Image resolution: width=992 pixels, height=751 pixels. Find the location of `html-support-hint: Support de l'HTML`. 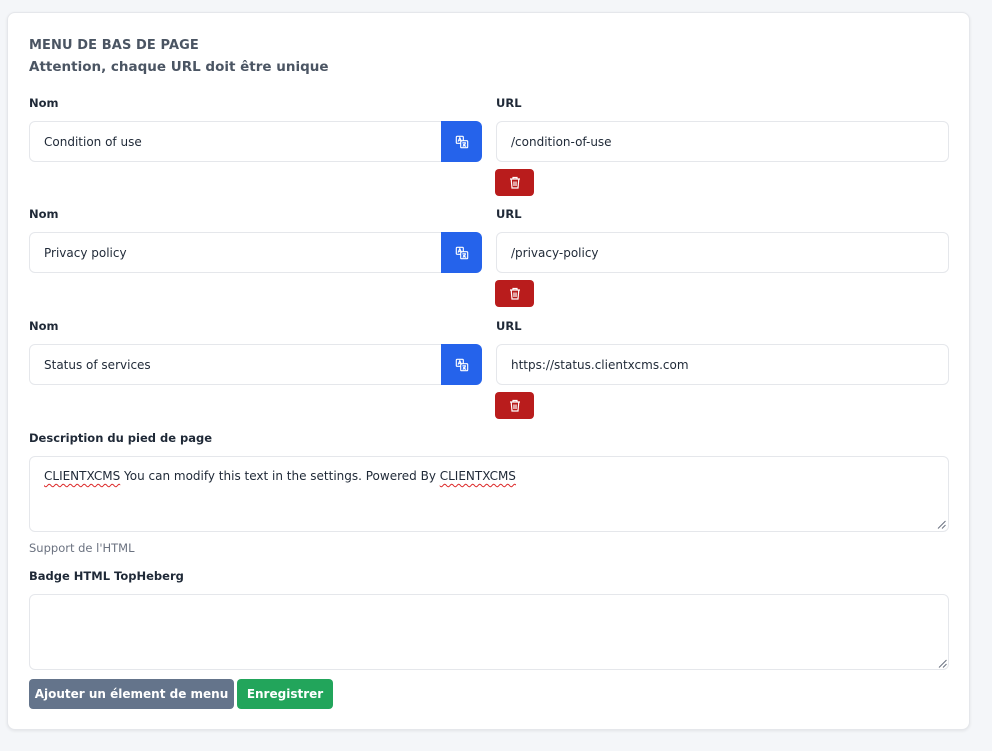

html-support-hint: Support de l'HTML is located at coordinates (82, 548).